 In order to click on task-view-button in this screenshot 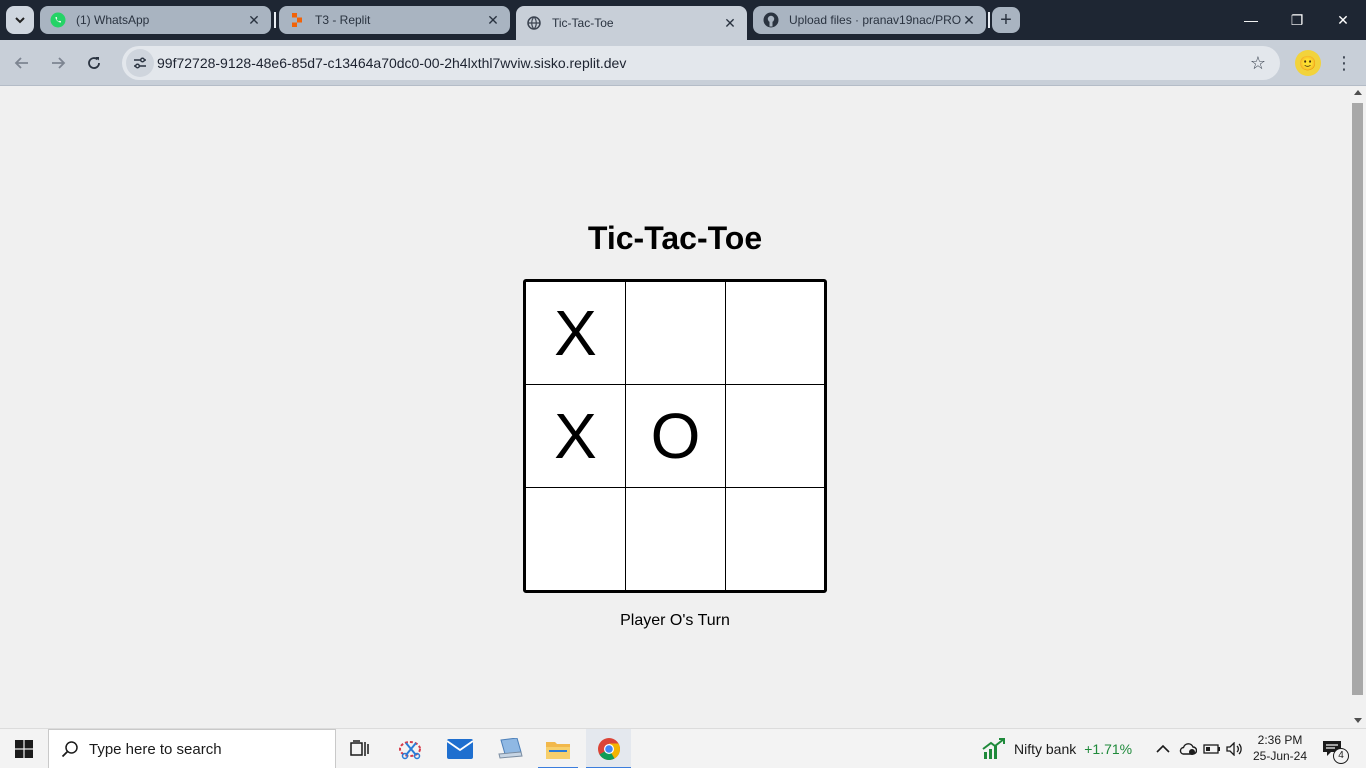, I will do `click(360, 748)`.